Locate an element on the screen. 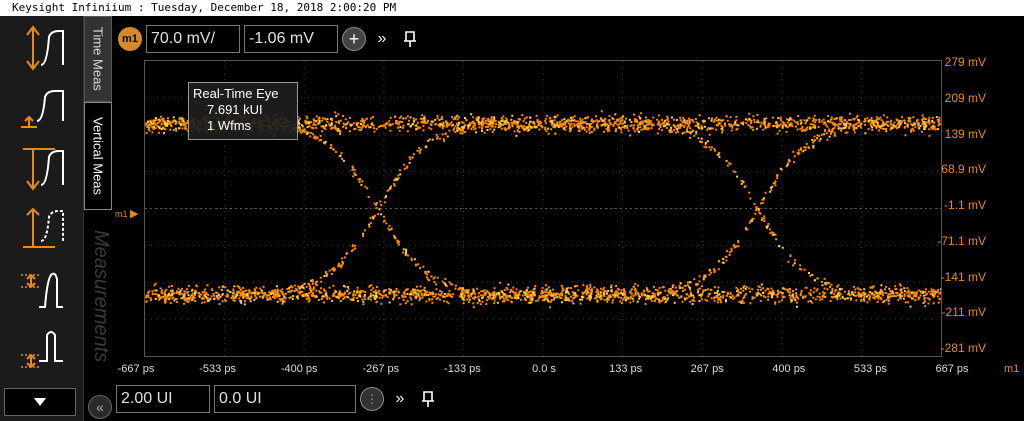 The height and width of the screenshot is (421, 1024). top-level-icon is located at coordinates (43, 169).